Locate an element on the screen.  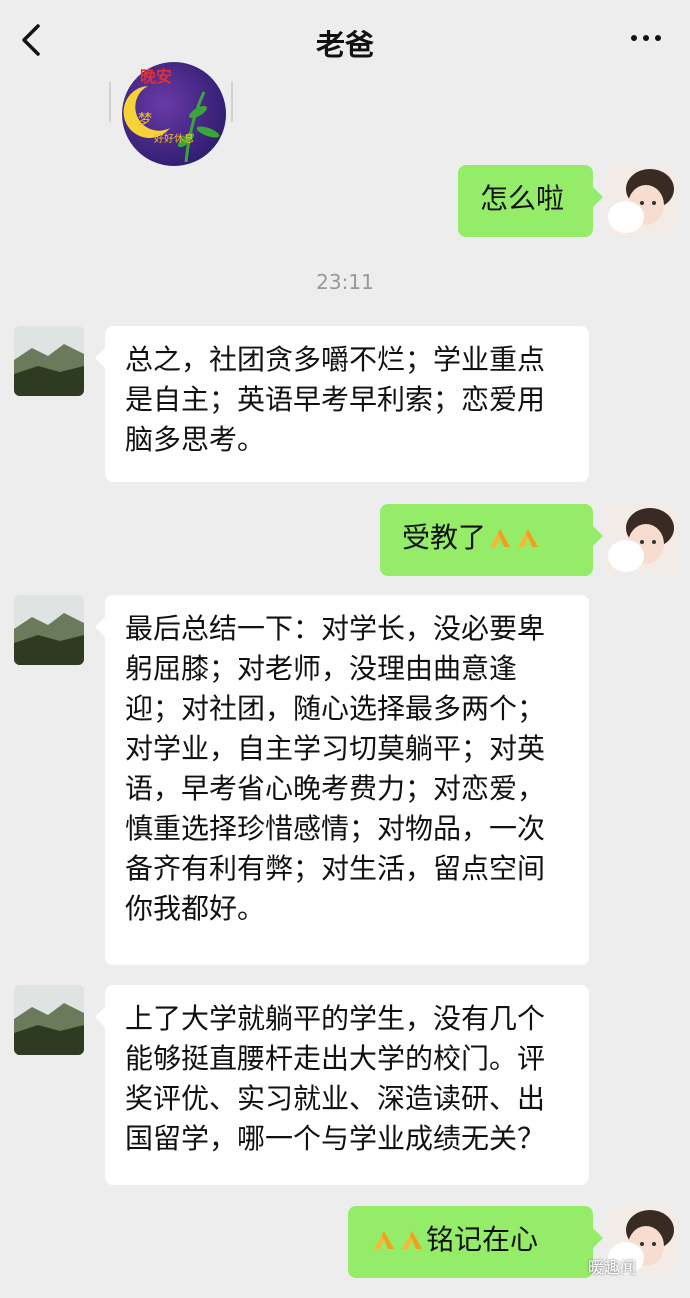
message-bubble-outgoing: 受教了 is located at coordinates (491, 540).